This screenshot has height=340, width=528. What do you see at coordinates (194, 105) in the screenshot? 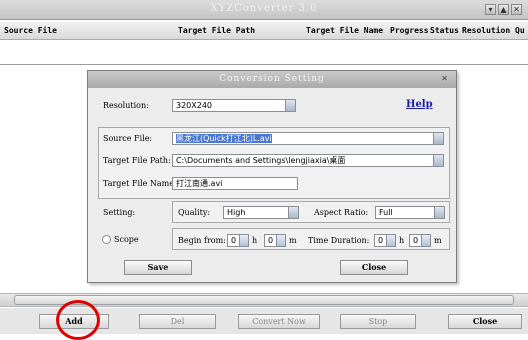
I see `resolution-value: 320X240` at bounding box center [194, 105].